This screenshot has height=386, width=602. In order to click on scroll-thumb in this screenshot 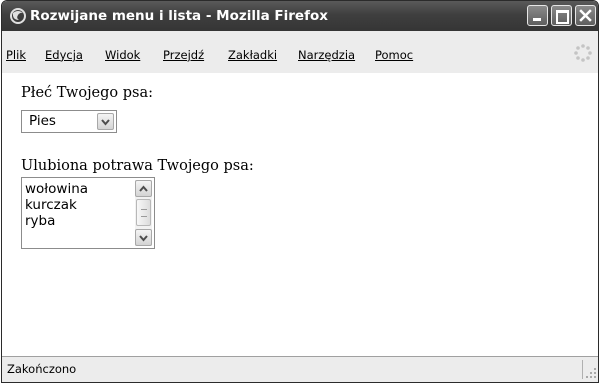, I will do `click(143, 212)`.